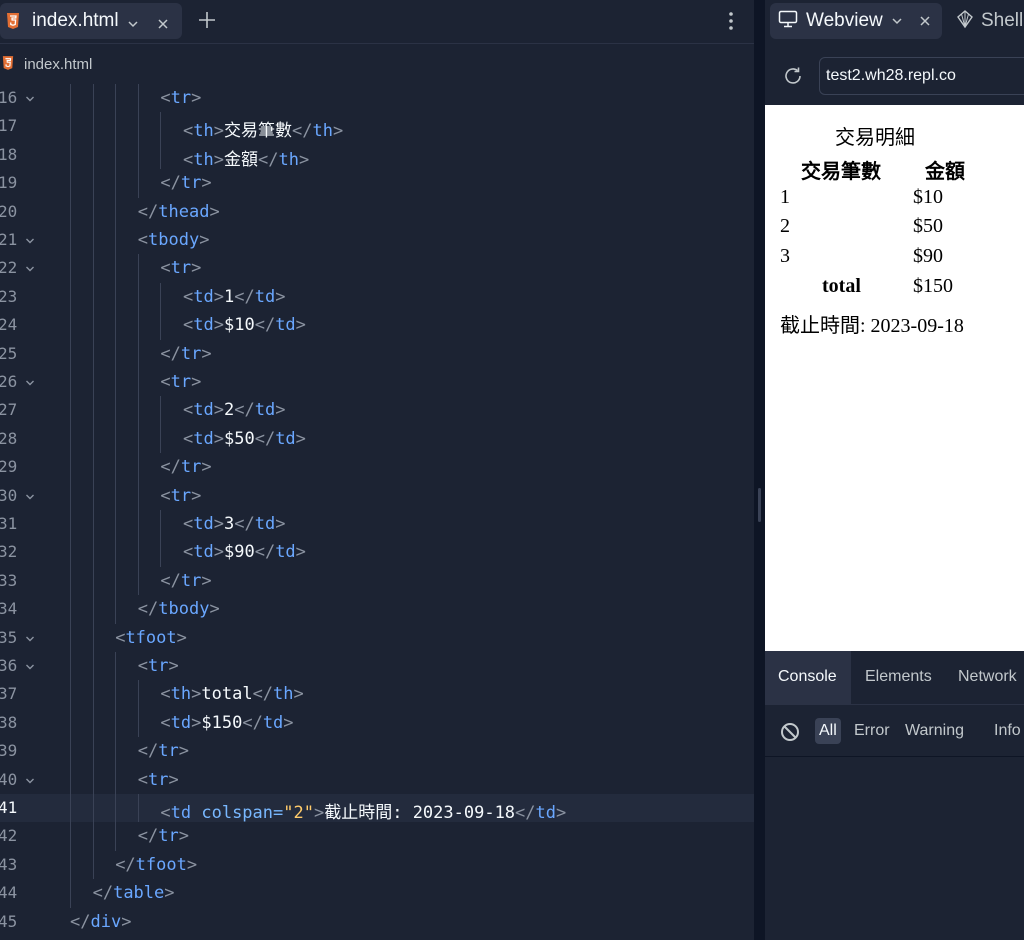  What do you see at coordinates (921, 76) in the screenshot?
I see `url-input: test2.wh28.repl.co` at bounding box center [921, 76].